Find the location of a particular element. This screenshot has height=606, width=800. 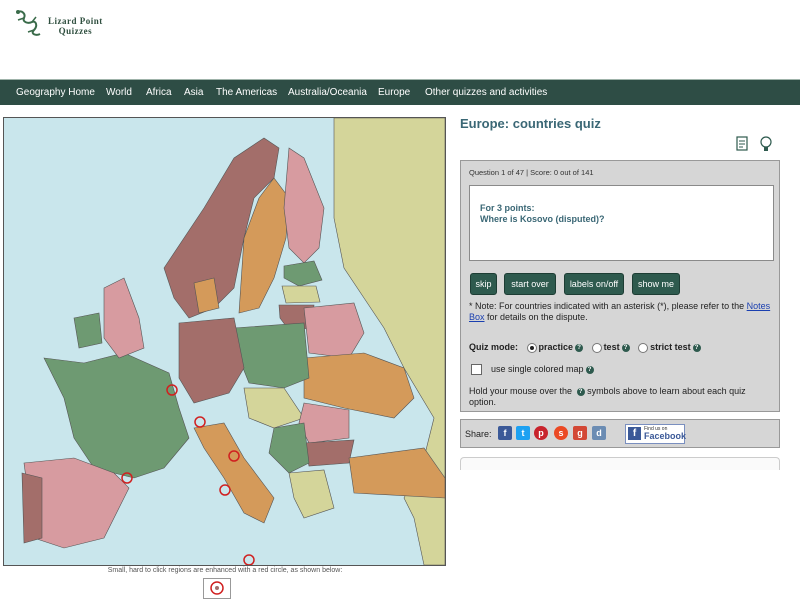

country-ireland is located at coordinates (88, 330).